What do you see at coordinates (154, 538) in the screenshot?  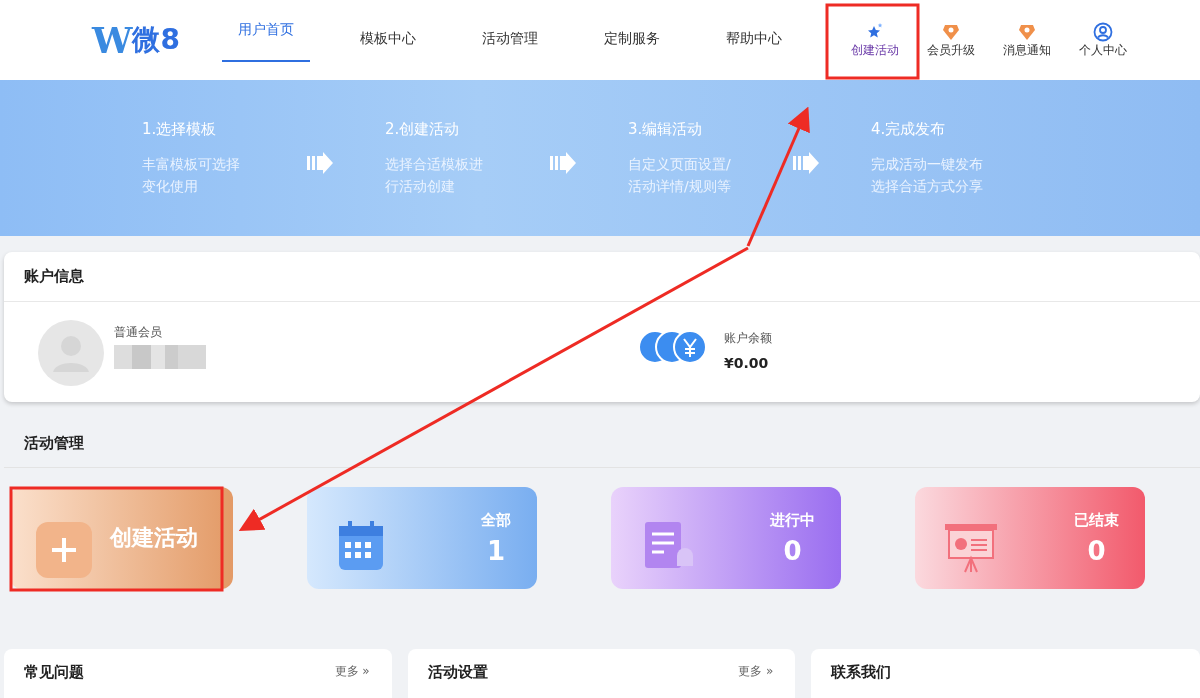 I see `create-label: 创建活动` at bounding box center [154, 538].